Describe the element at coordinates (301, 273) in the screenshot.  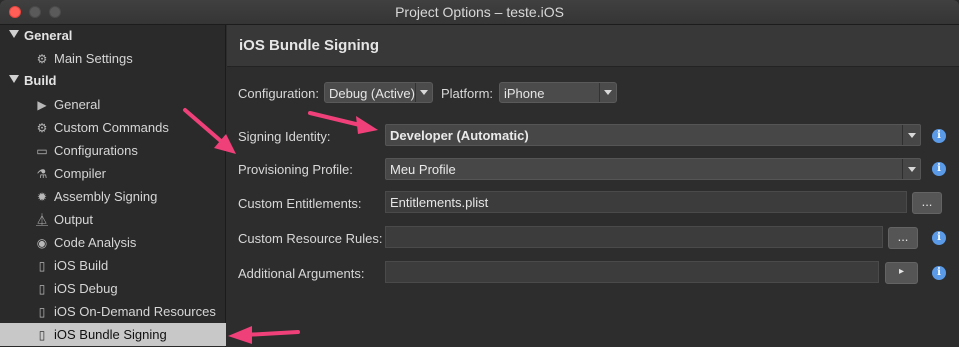
I see `additional-arguments-label: Additional Arguments:` at that location.